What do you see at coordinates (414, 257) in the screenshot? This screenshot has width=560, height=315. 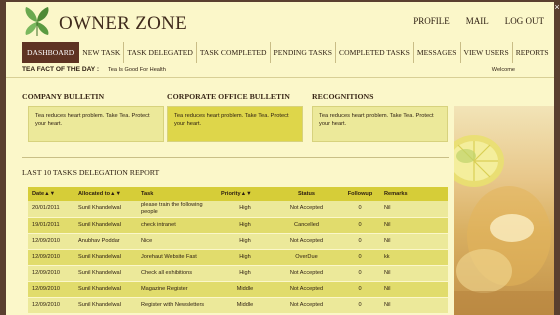 I see `cell-remarks: kk` at bounding box center [414, 257].